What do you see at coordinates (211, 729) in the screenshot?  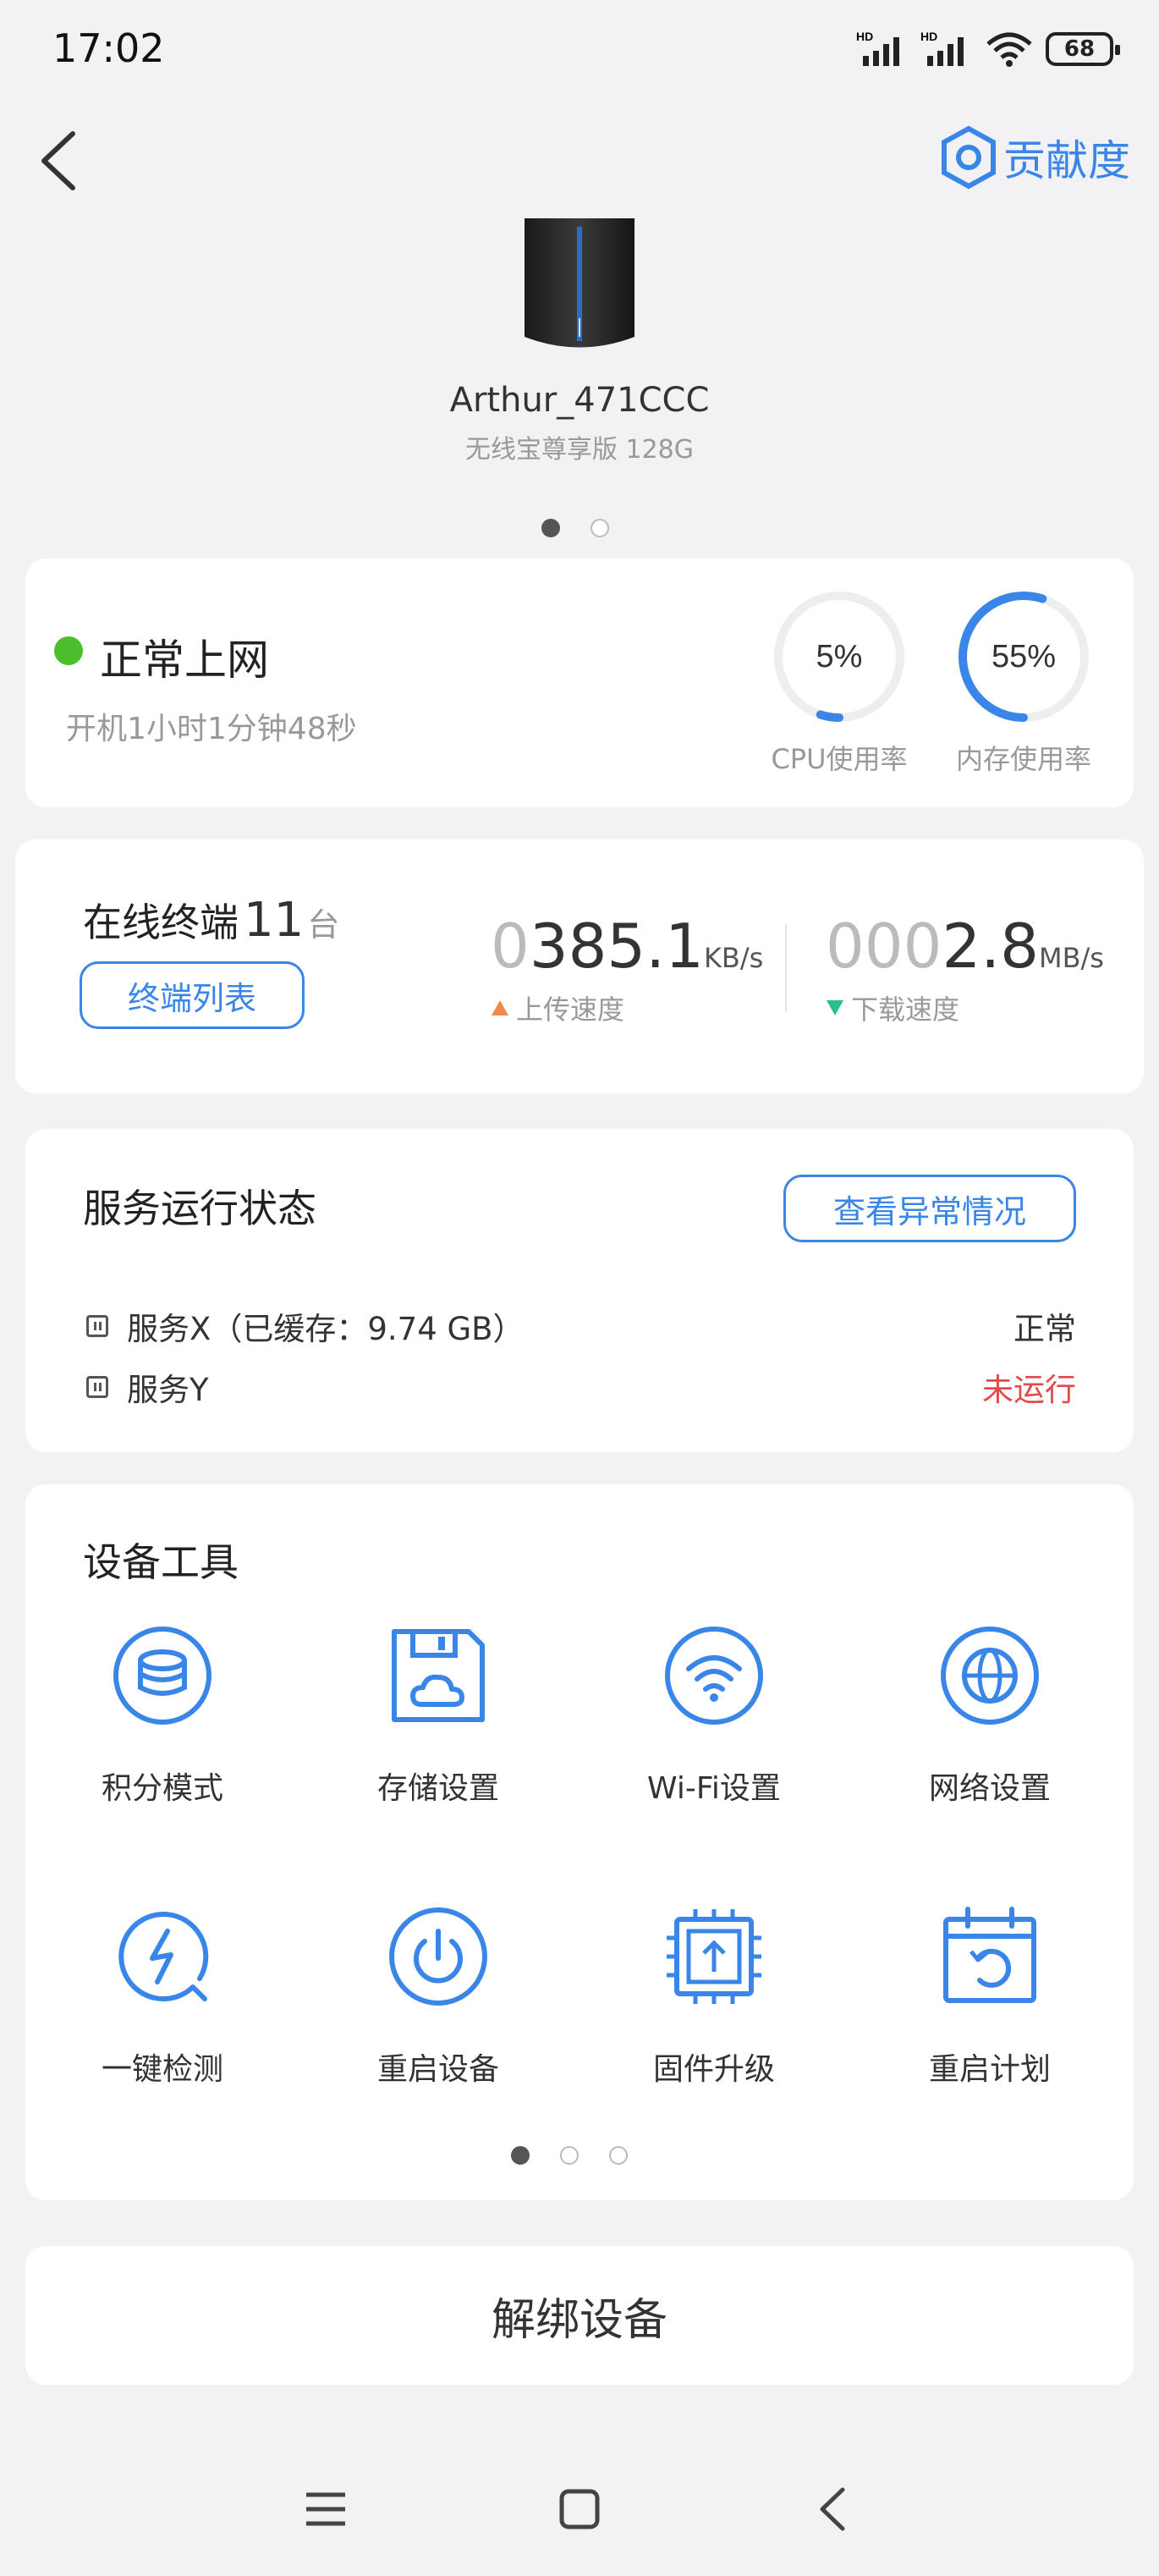 I see `uptime: 开机1小时1分钟48秒` at bounding box center [211, 729].